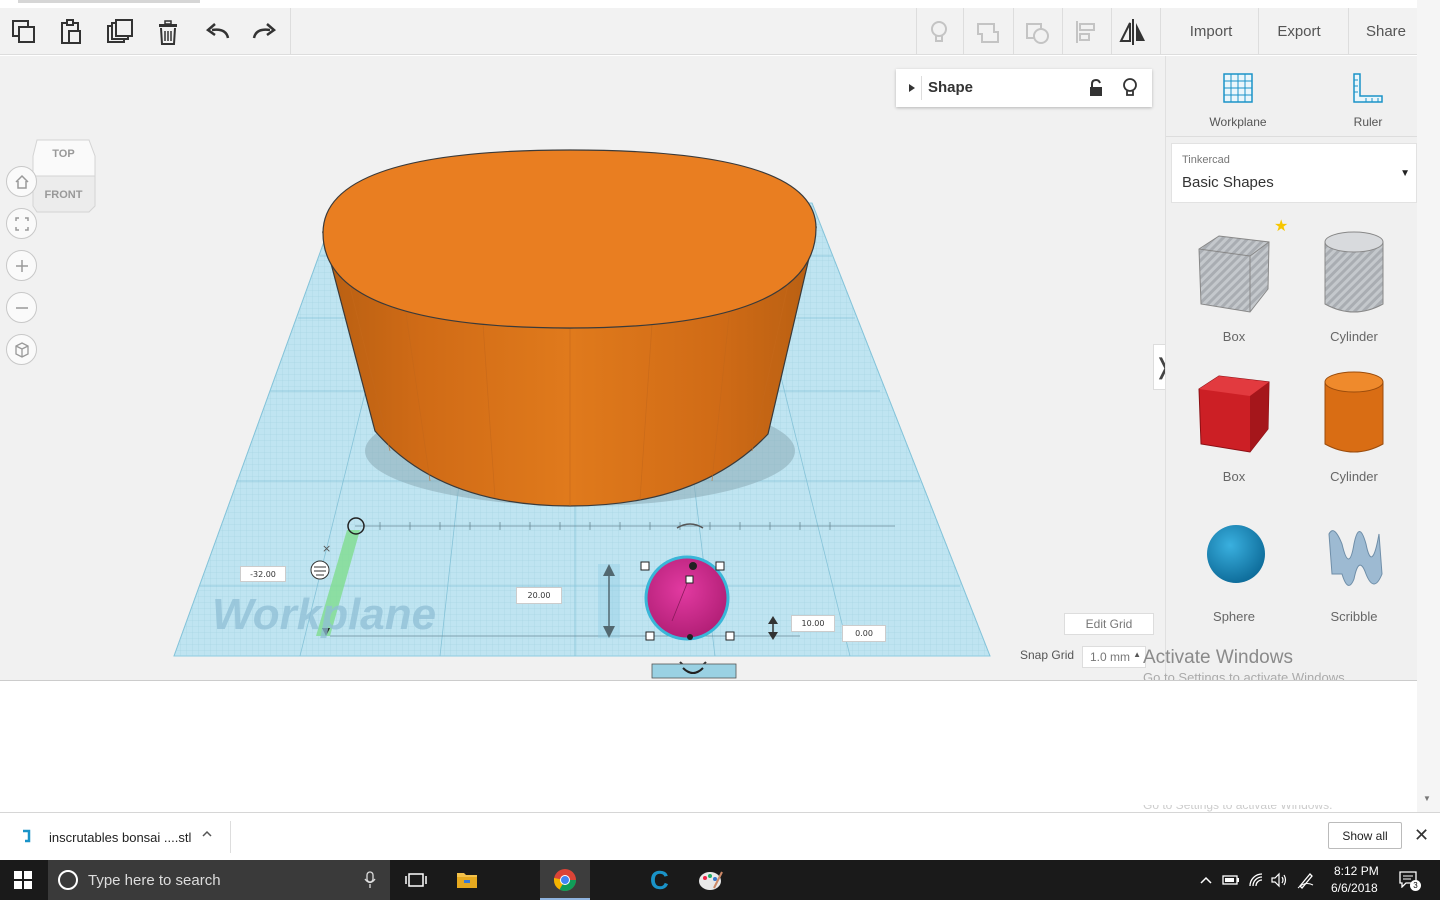  What do you see at coordinates (154, 880) in the screenshot?
I see `search-placeholder: Type here to search` at bounding box center [154, 880].